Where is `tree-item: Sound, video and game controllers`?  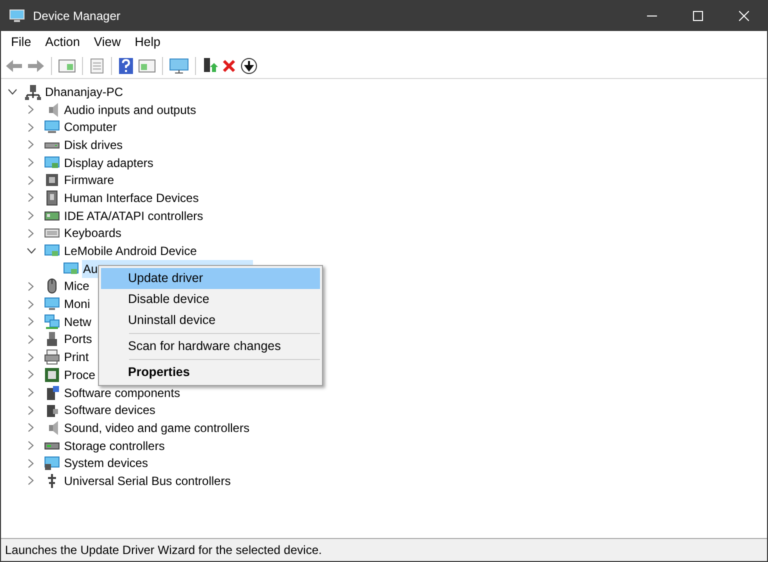 tree-item: Sound, video and game controllers is located at coordinates (156, 427).